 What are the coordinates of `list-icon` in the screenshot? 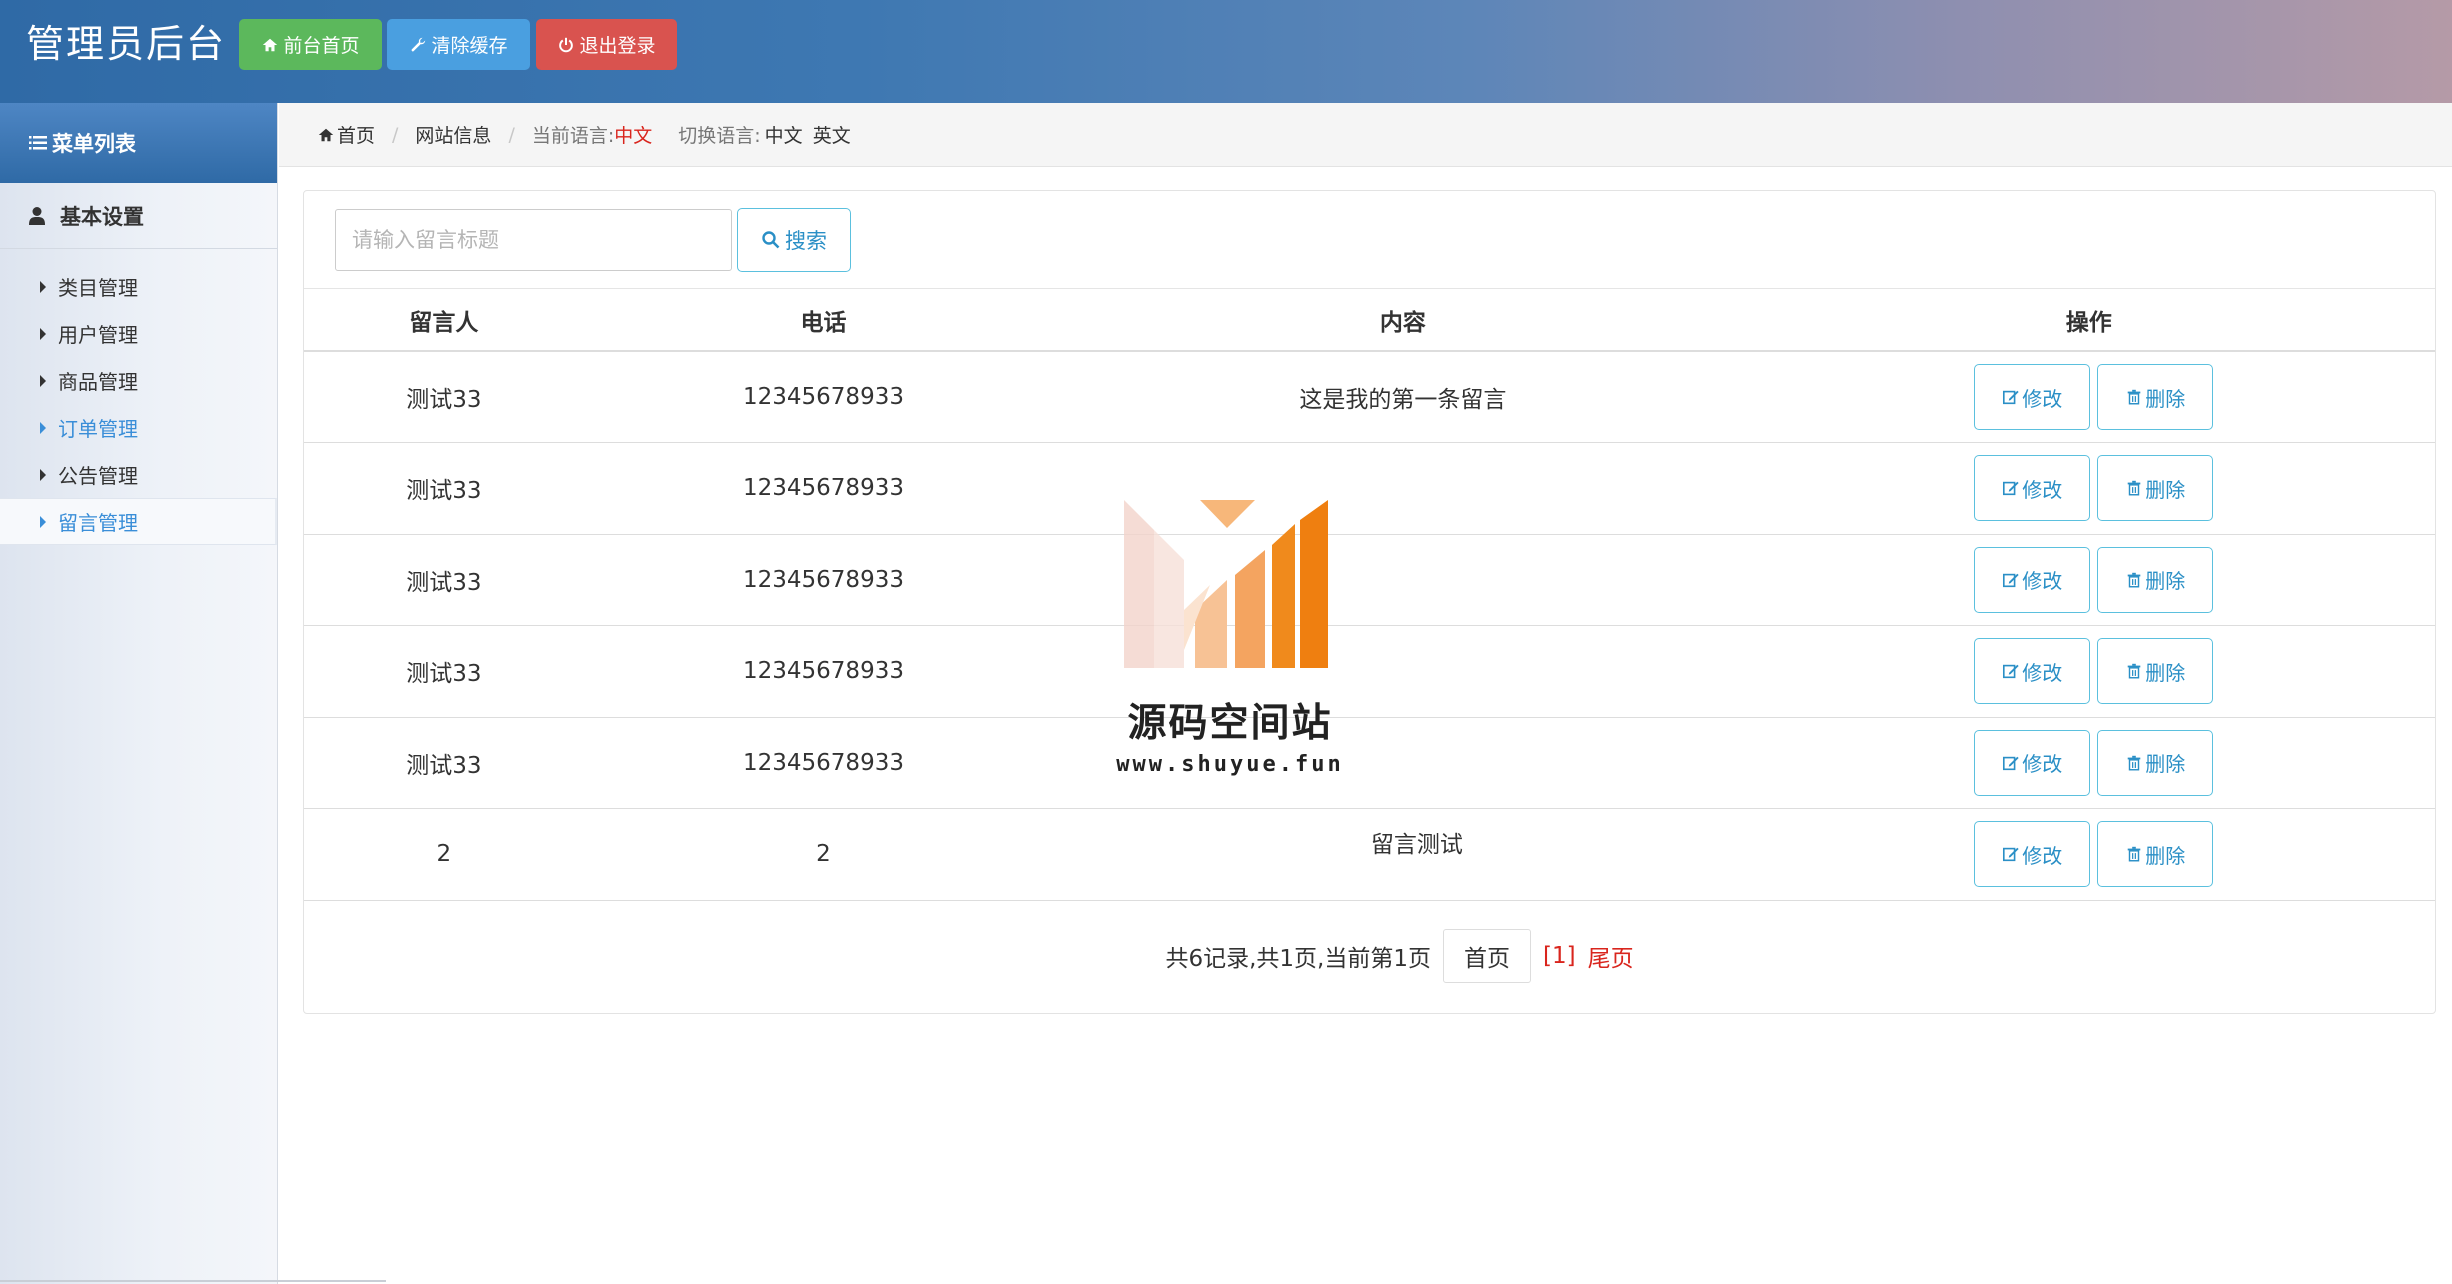 It's located at (38, 143).